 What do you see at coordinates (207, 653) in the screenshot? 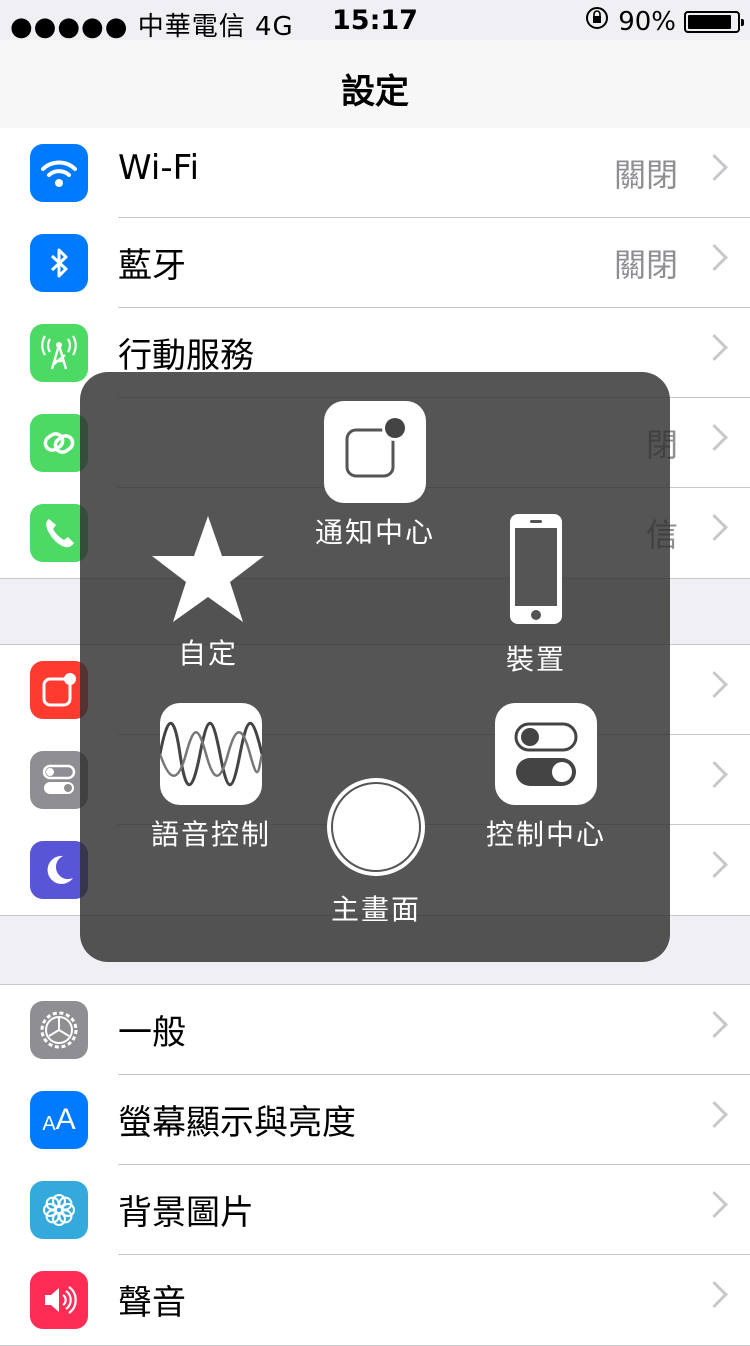
I see `custom-label: 自定` at bounding box center [207, 653].